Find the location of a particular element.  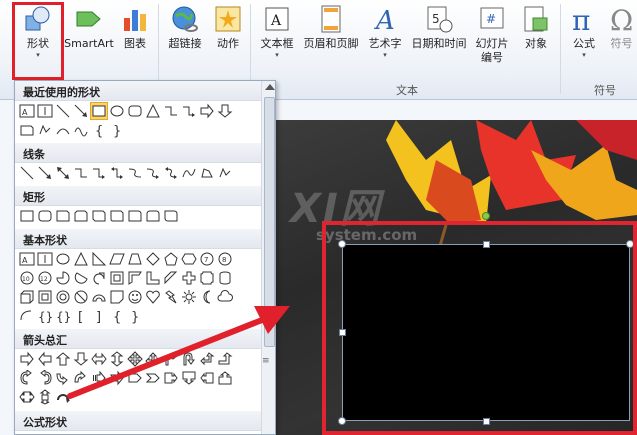

snip-same-side-shape-icon is located at coordinates (81, 216).